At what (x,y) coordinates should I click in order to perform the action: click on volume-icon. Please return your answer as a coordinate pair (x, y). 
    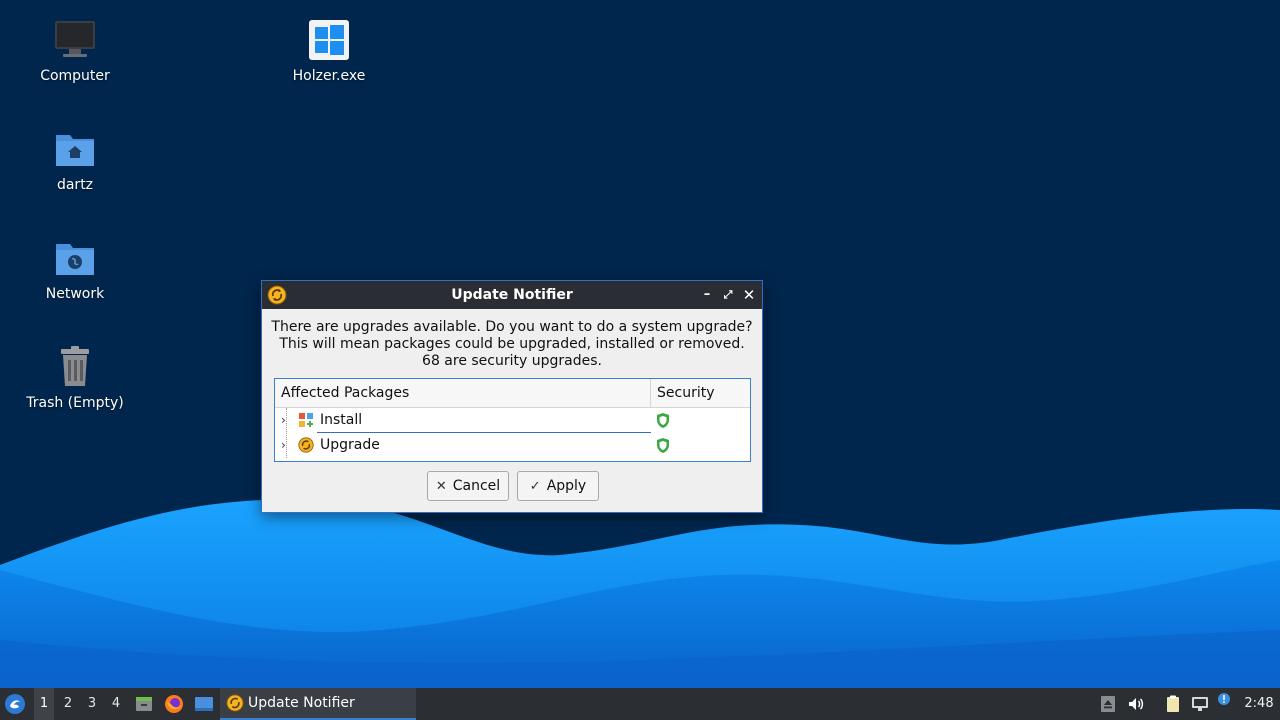
    Looking at the image, I should click on (1136, 704).